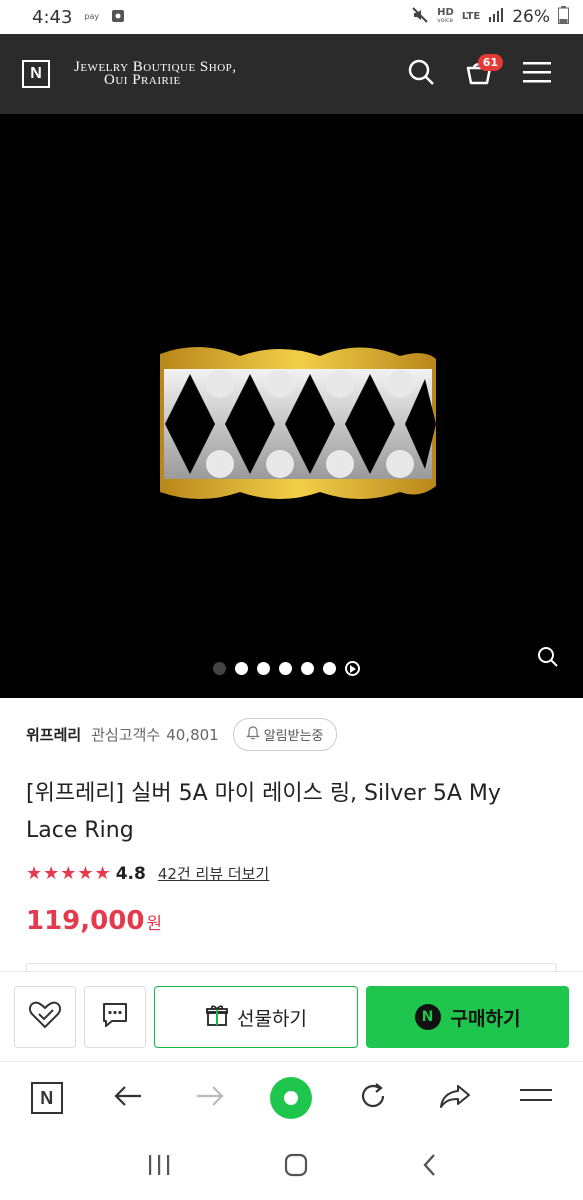 Image resolution: width=583 pixels, height=1200 pixels. I want to click on zoom-button, so click(548, 659).